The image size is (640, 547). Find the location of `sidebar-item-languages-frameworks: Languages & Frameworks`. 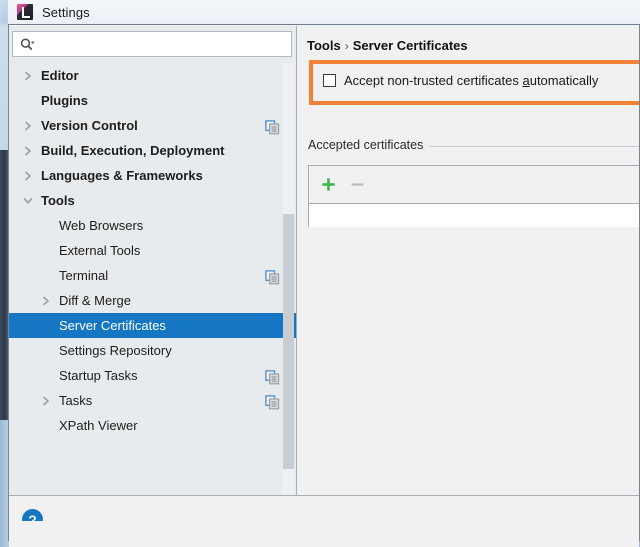

sidebar-item-languages-frameworks: Languages & Frameworks is located at coordinates (152, 175).